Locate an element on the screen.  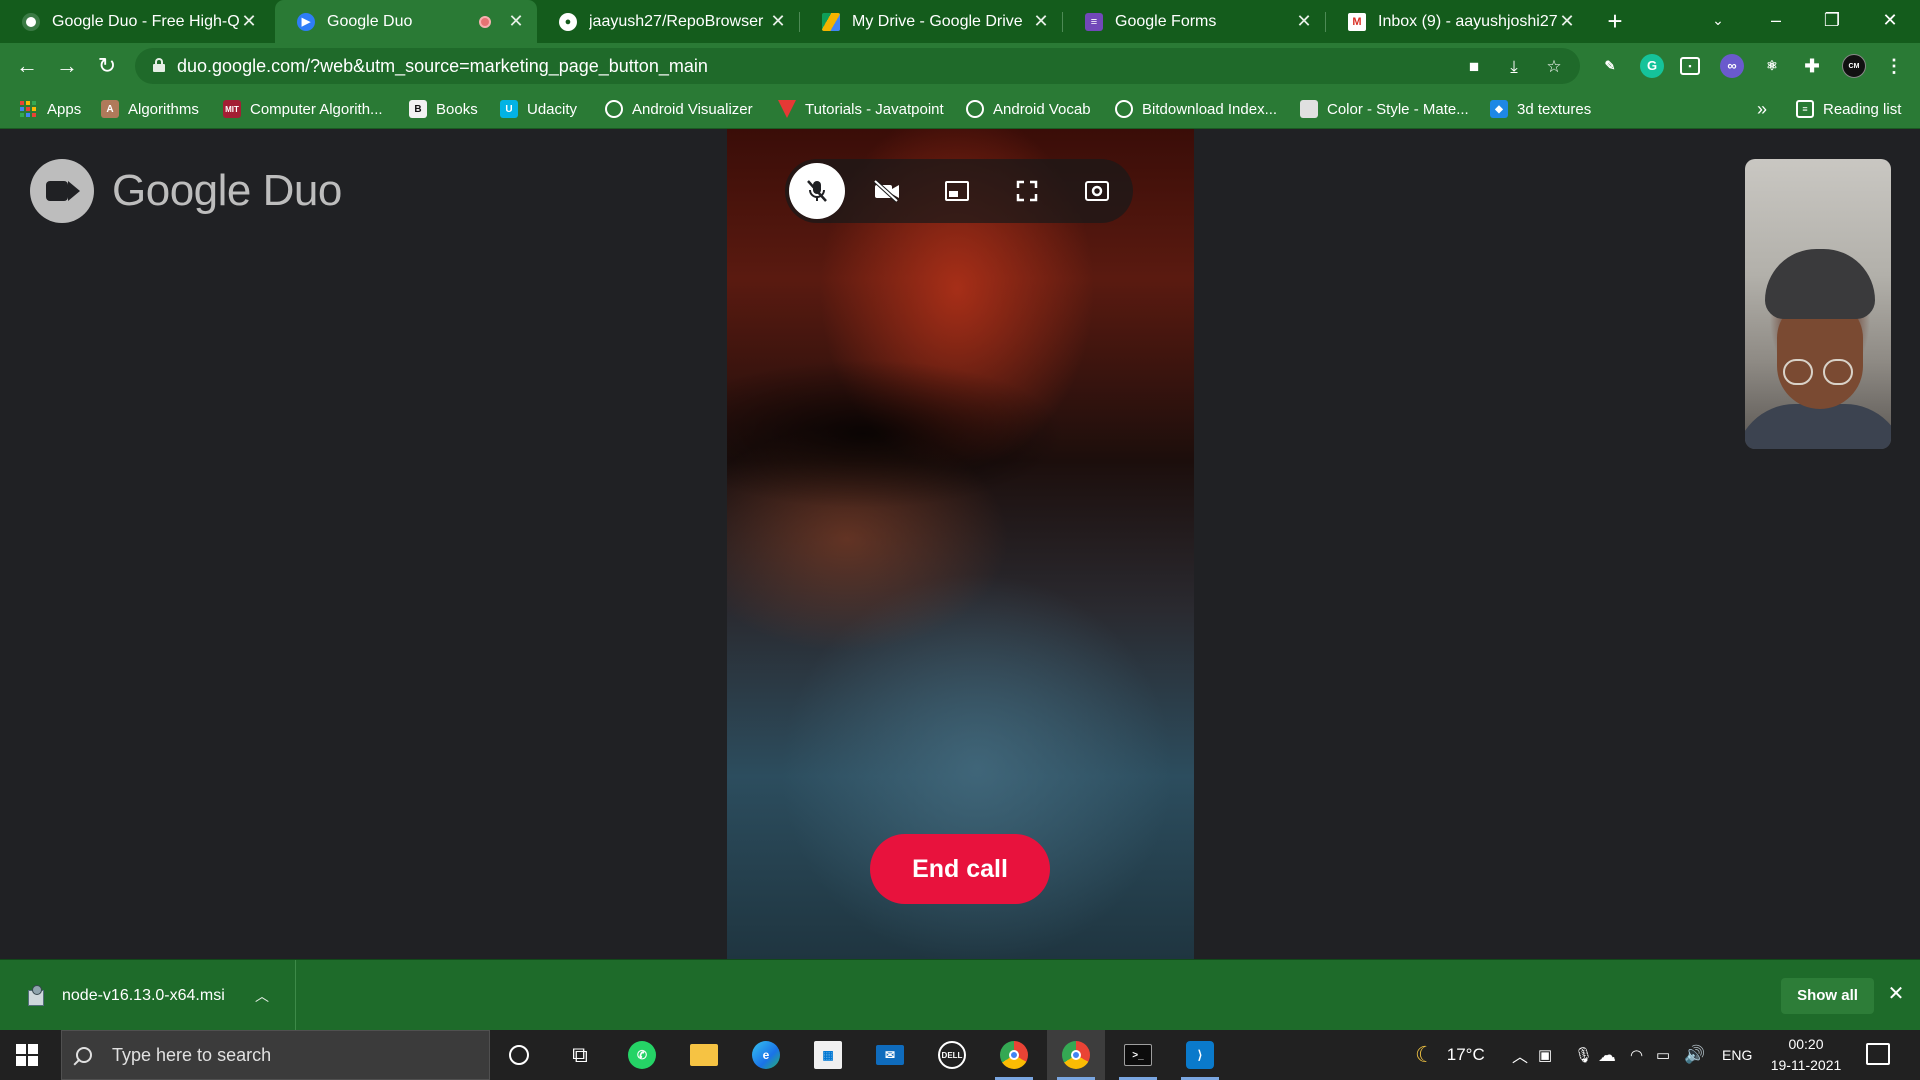
settings-button is located at coordinates (1097, 191).